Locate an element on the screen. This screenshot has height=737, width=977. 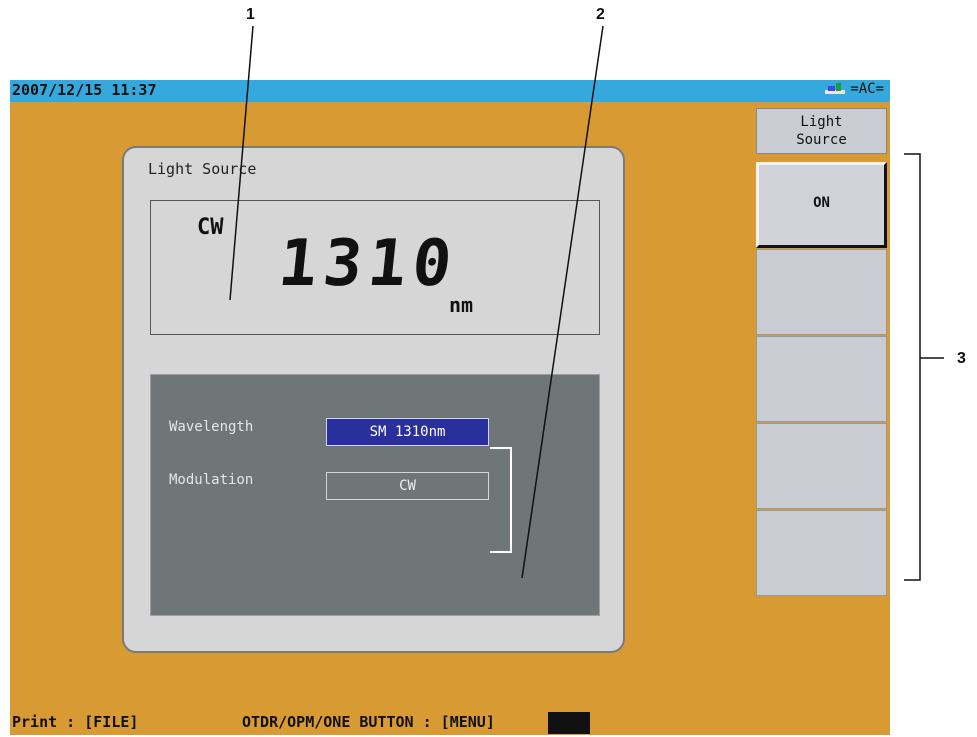
callout-3-bracket is located at coordinates (912, 367).